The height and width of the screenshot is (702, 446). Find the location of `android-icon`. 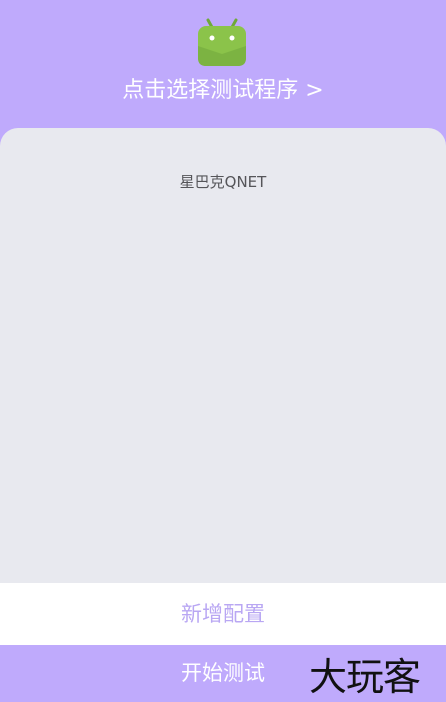

android-icon is located at coordinates (222, 42).